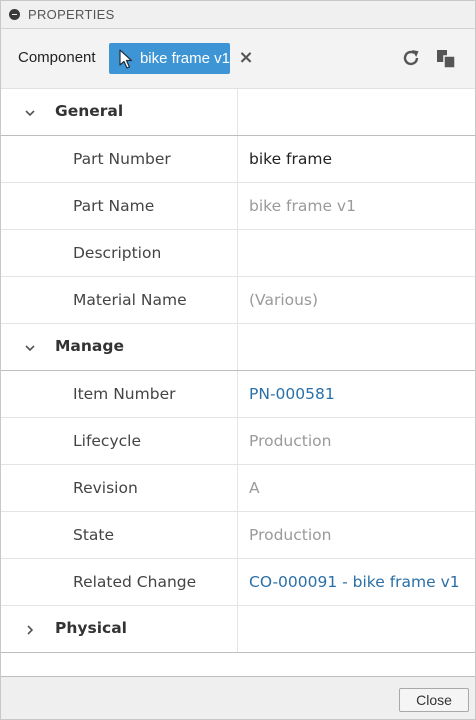 The image size is (476, 720). I want to click on selected-component-chip: bike frame v1, so click(169, 58).